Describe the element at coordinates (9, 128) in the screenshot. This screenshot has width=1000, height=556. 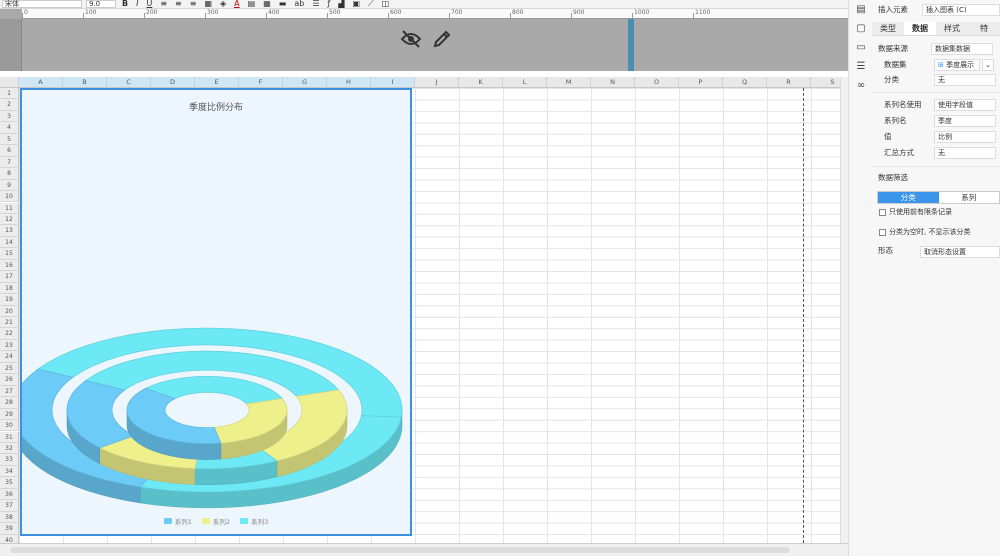
I see `row-header-cell: 4` at that location.